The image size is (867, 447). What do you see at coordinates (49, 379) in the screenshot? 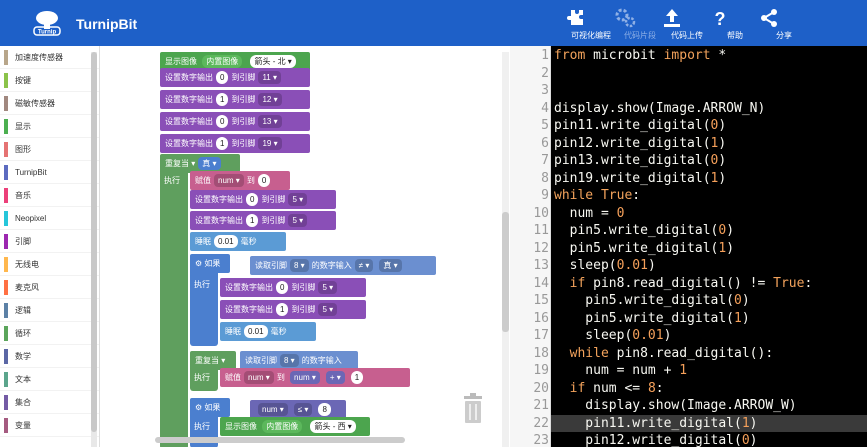
I see `sidebar-category: 文本` at bounding box center [49, 379].